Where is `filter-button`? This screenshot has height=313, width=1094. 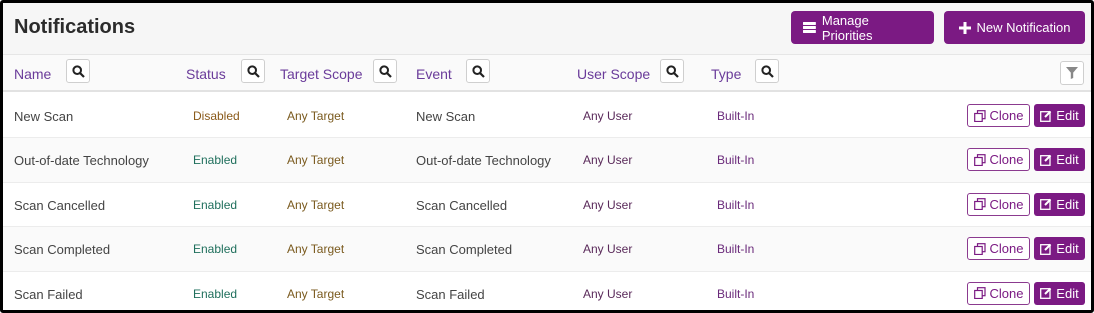 filter-button is located at coordinates (1072, 73).